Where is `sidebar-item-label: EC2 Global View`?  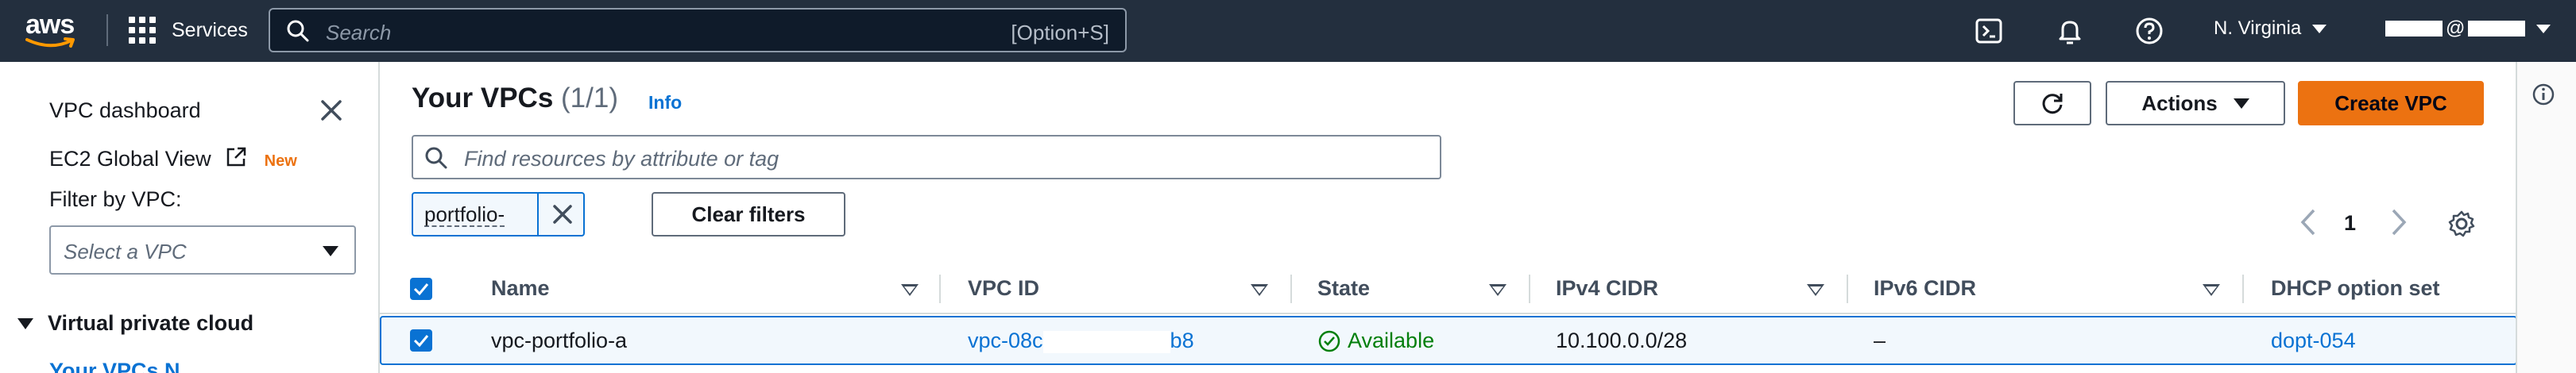 sidebar-item-label: EC2 Global View is located at coordinates (130, 159).